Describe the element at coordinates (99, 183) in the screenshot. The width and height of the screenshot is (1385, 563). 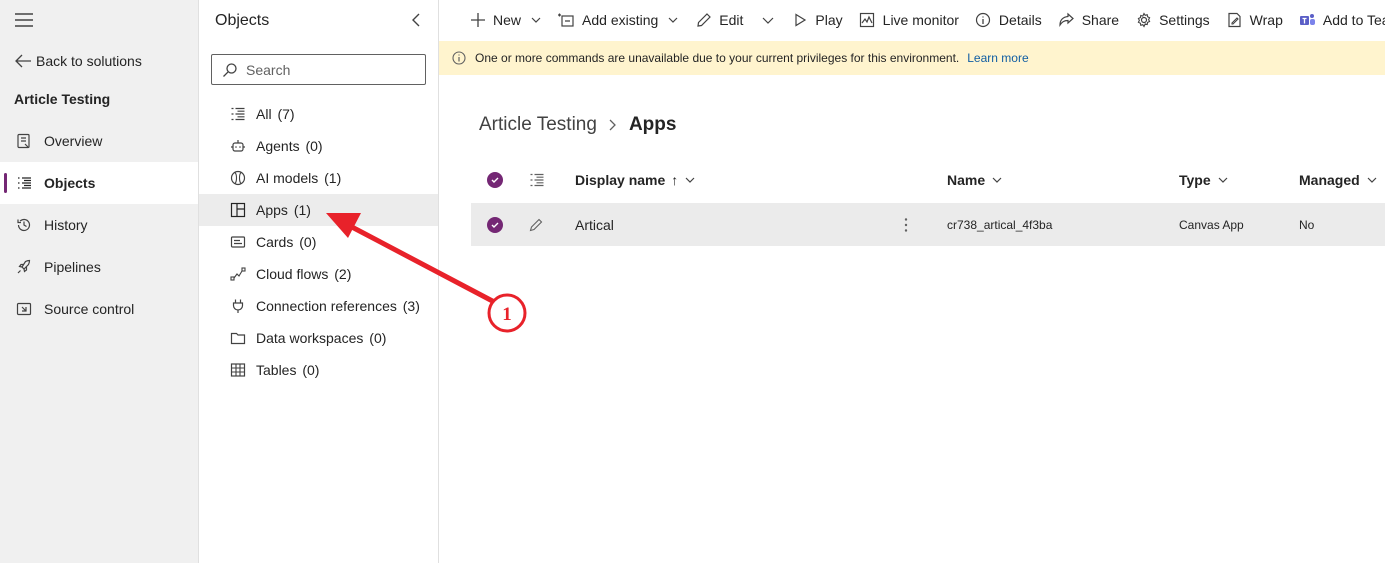
I see `nav-item-objects: Objects` at that location.